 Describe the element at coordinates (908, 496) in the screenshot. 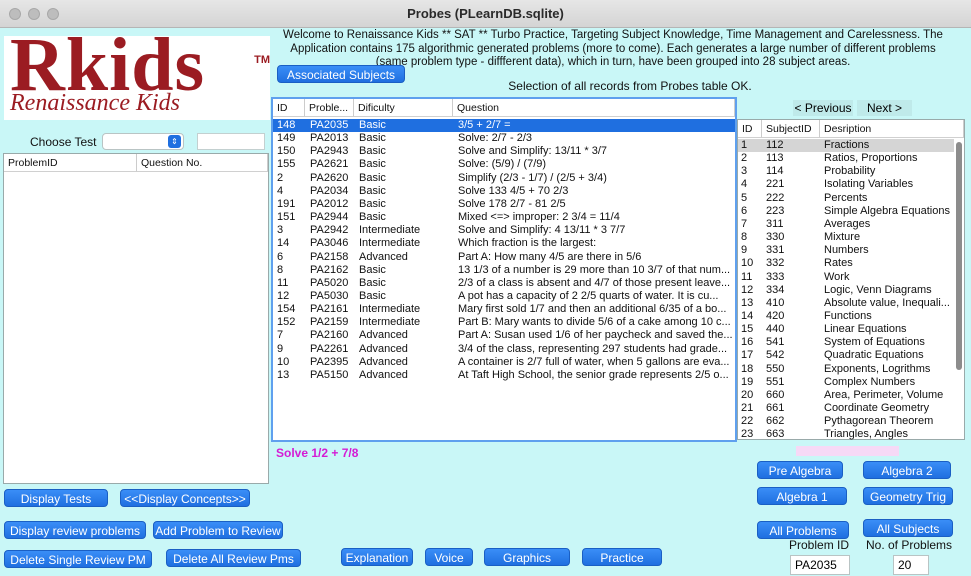

I see `geometry-trig-button: Geometry Trig` at that location.